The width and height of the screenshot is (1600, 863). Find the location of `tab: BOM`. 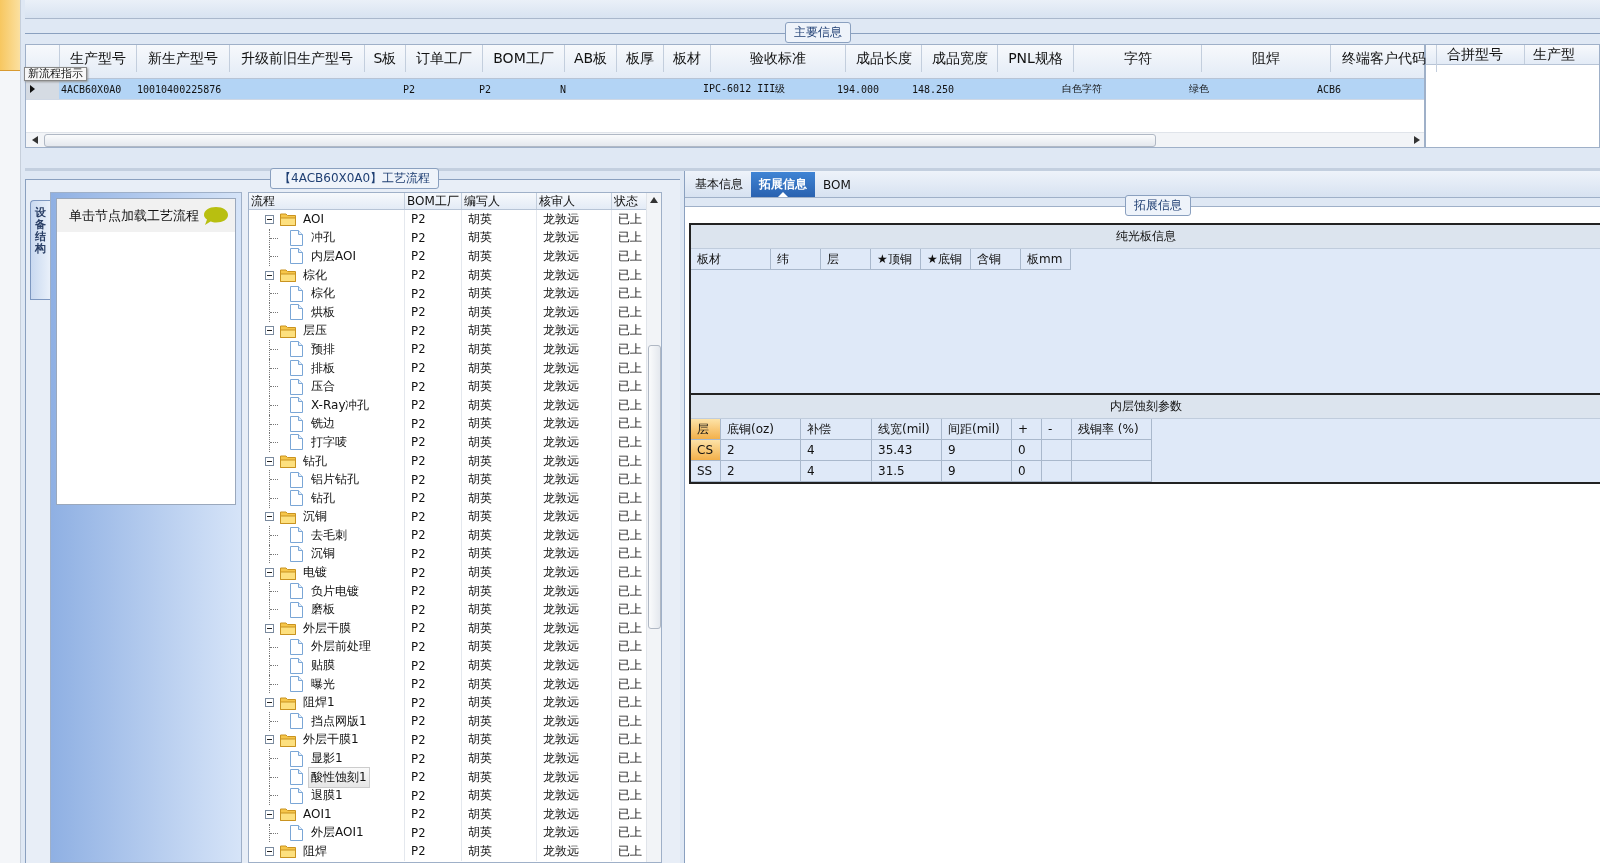

tab: BOM is located at coordinates (837, 184).